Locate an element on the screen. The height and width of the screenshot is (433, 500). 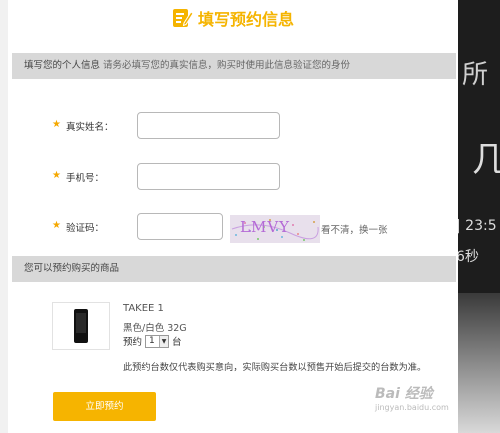
phone-screen is located at coordinates (81, 323).